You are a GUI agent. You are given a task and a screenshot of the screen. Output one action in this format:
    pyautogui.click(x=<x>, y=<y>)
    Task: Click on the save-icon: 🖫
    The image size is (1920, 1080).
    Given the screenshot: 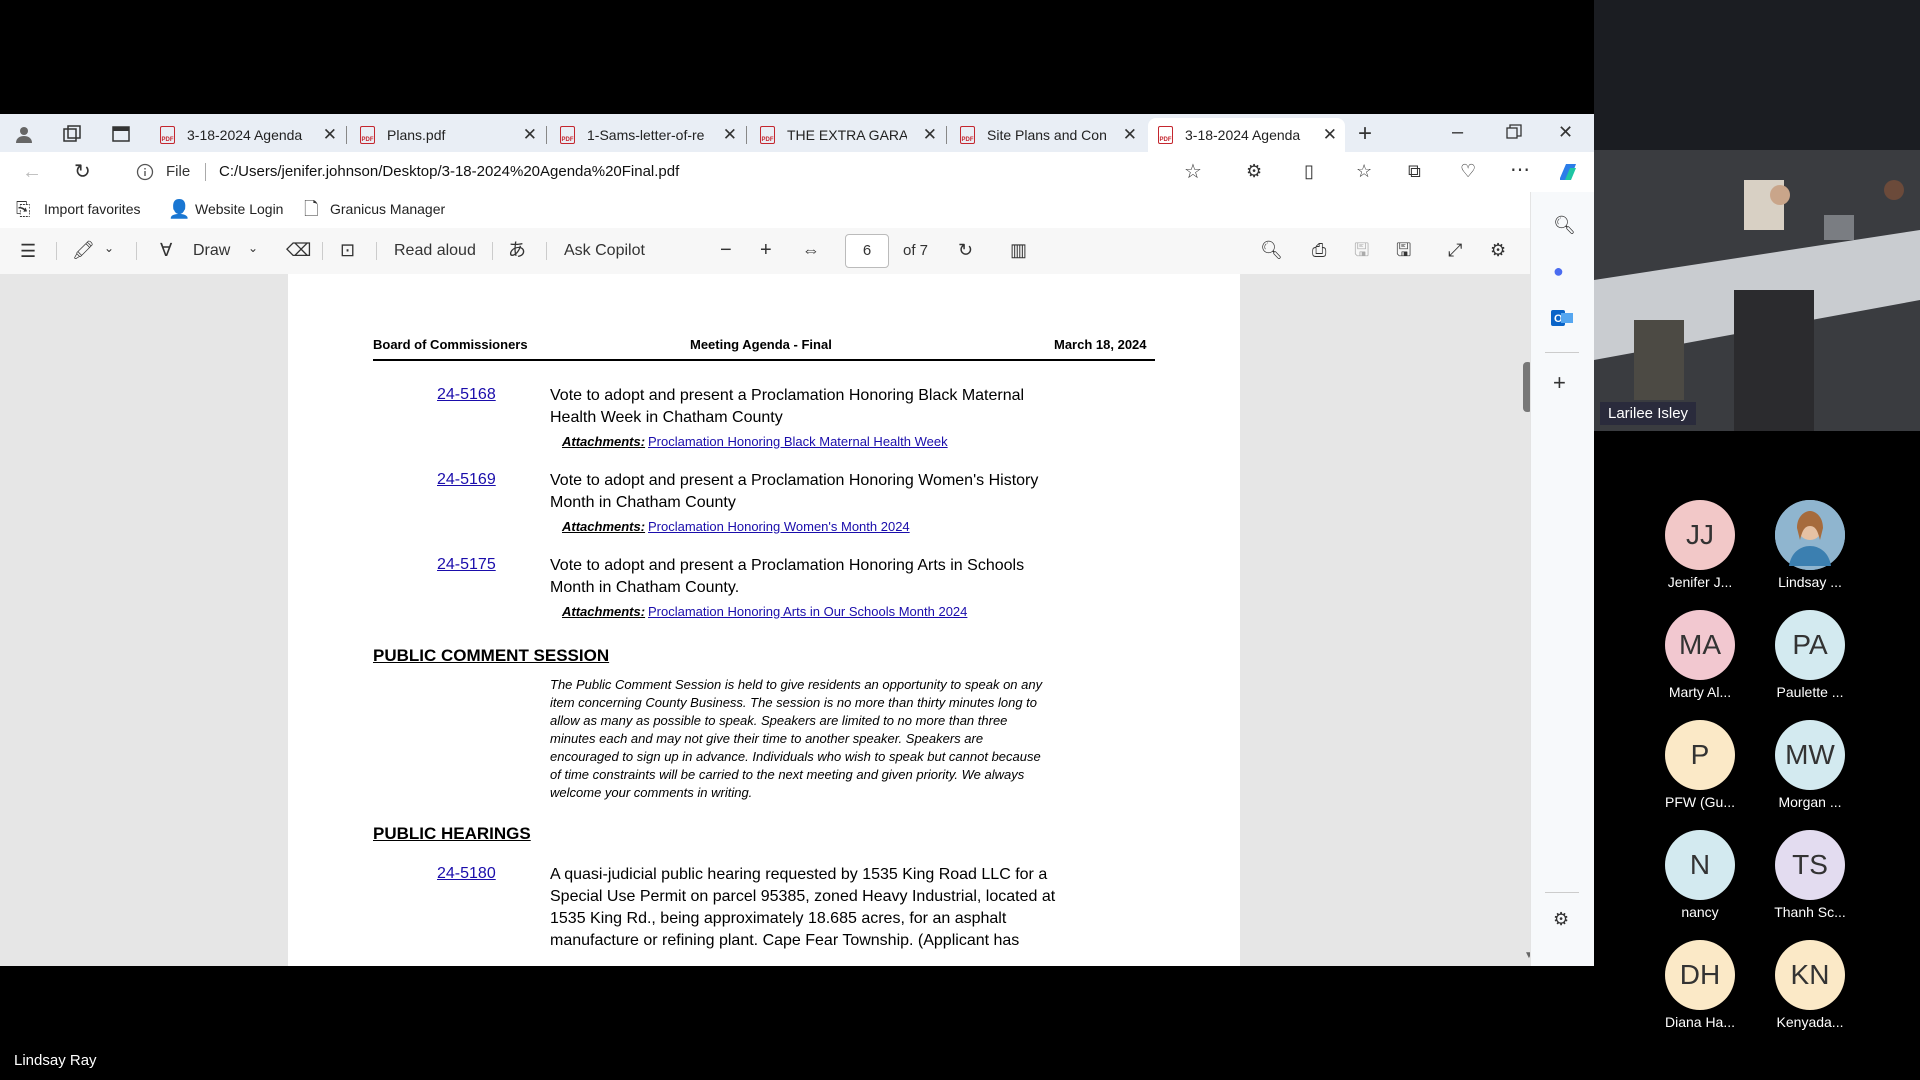 What is the action you would take?
    pyautogui.click(x=1361, y=250)
    